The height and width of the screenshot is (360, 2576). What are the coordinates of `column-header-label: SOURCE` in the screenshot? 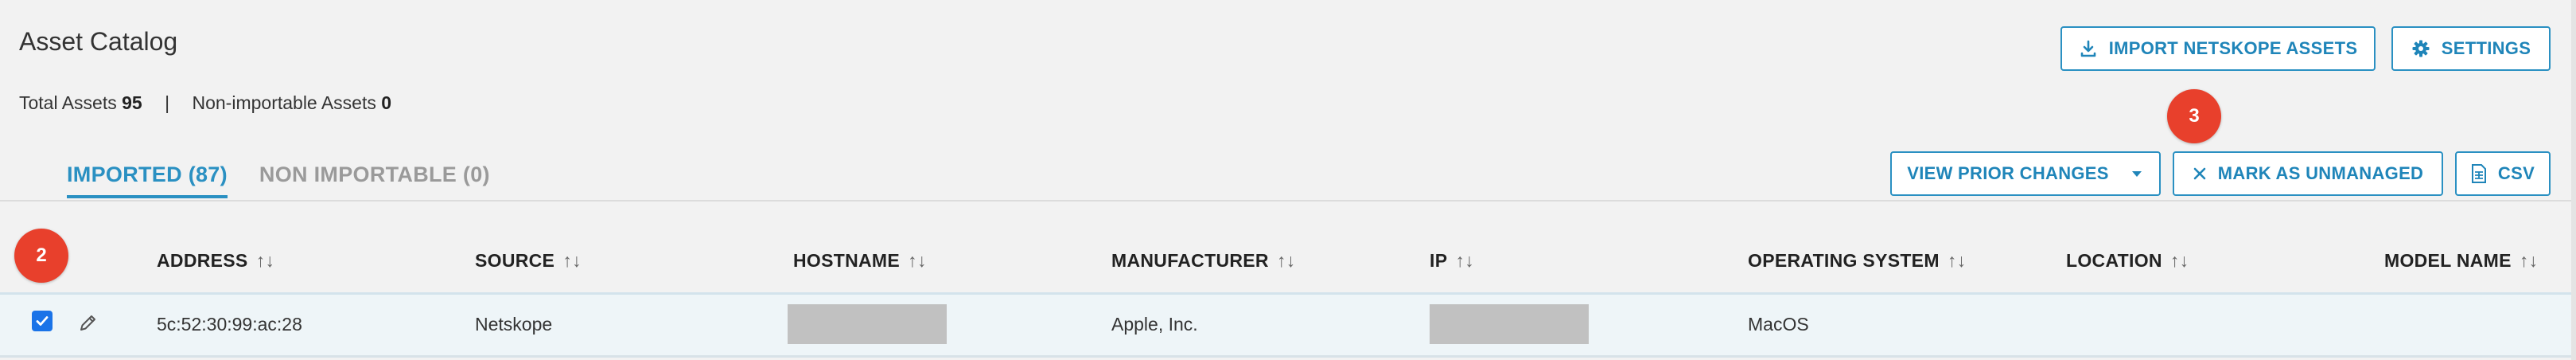 It's located at (515, 260).